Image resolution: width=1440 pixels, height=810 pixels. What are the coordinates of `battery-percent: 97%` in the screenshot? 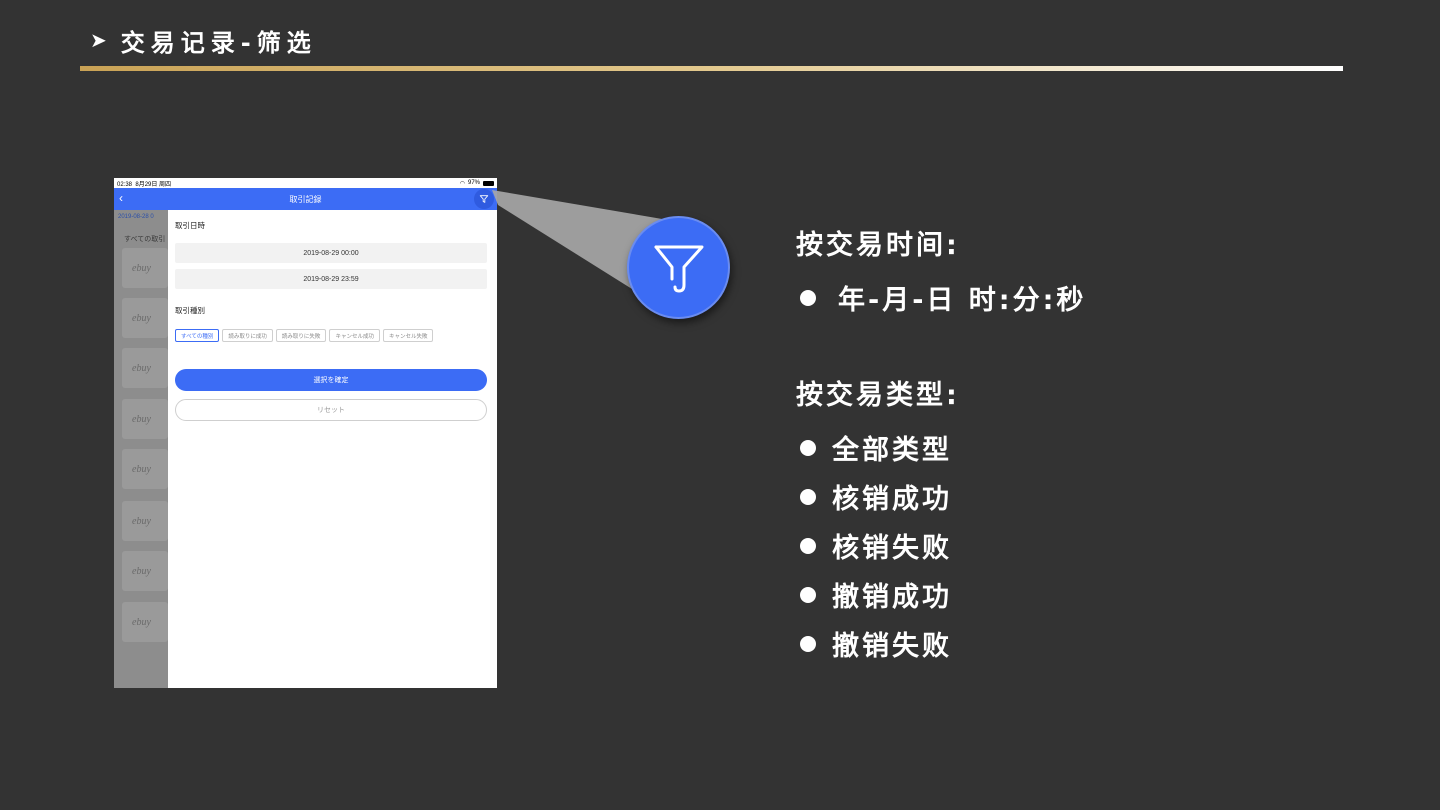 It's located at (473, 183).